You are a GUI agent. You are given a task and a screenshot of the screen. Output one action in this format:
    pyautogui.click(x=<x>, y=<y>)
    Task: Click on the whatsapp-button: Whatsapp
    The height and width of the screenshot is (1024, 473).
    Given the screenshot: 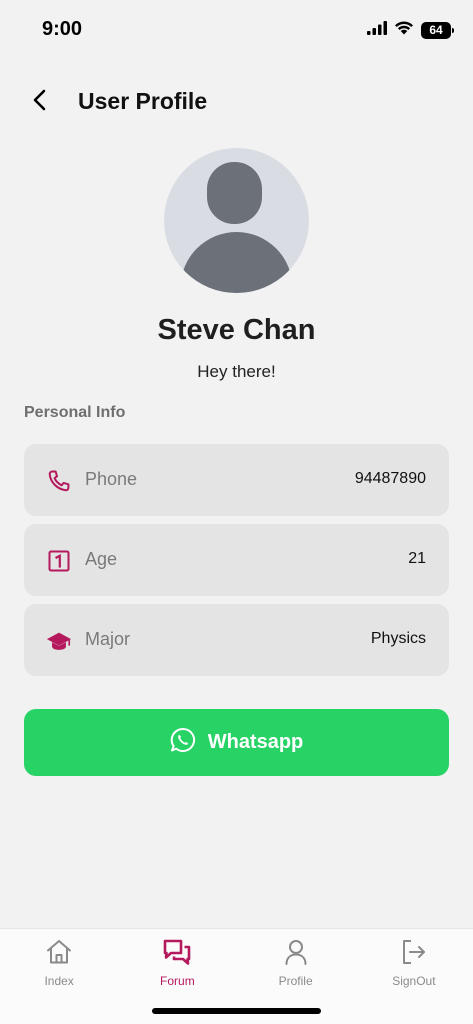 What is the action you would take?
    pyautogui.click(x=236, y=742)
    